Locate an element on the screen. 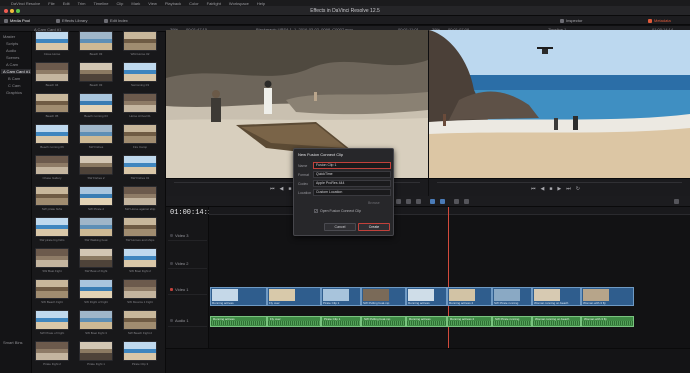  video-clip: Fly over is located at coordinates (294, 296).